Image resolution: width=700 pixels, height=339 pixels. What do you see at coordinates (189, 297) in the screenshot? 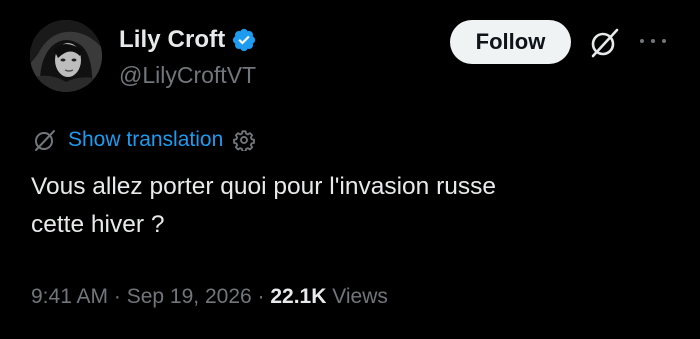
I see `tweet-date: Sep 19, 2026` at bounding box center [189, 297].